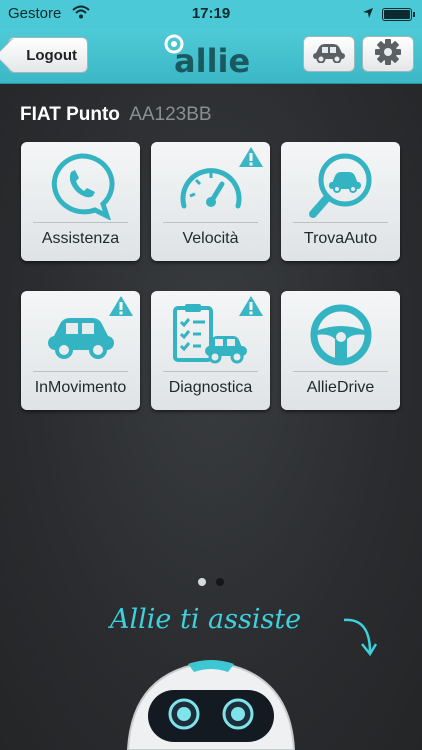 The width and height of the screenshot is (422, 750). I want to click on settings-button, so click(388, 54).